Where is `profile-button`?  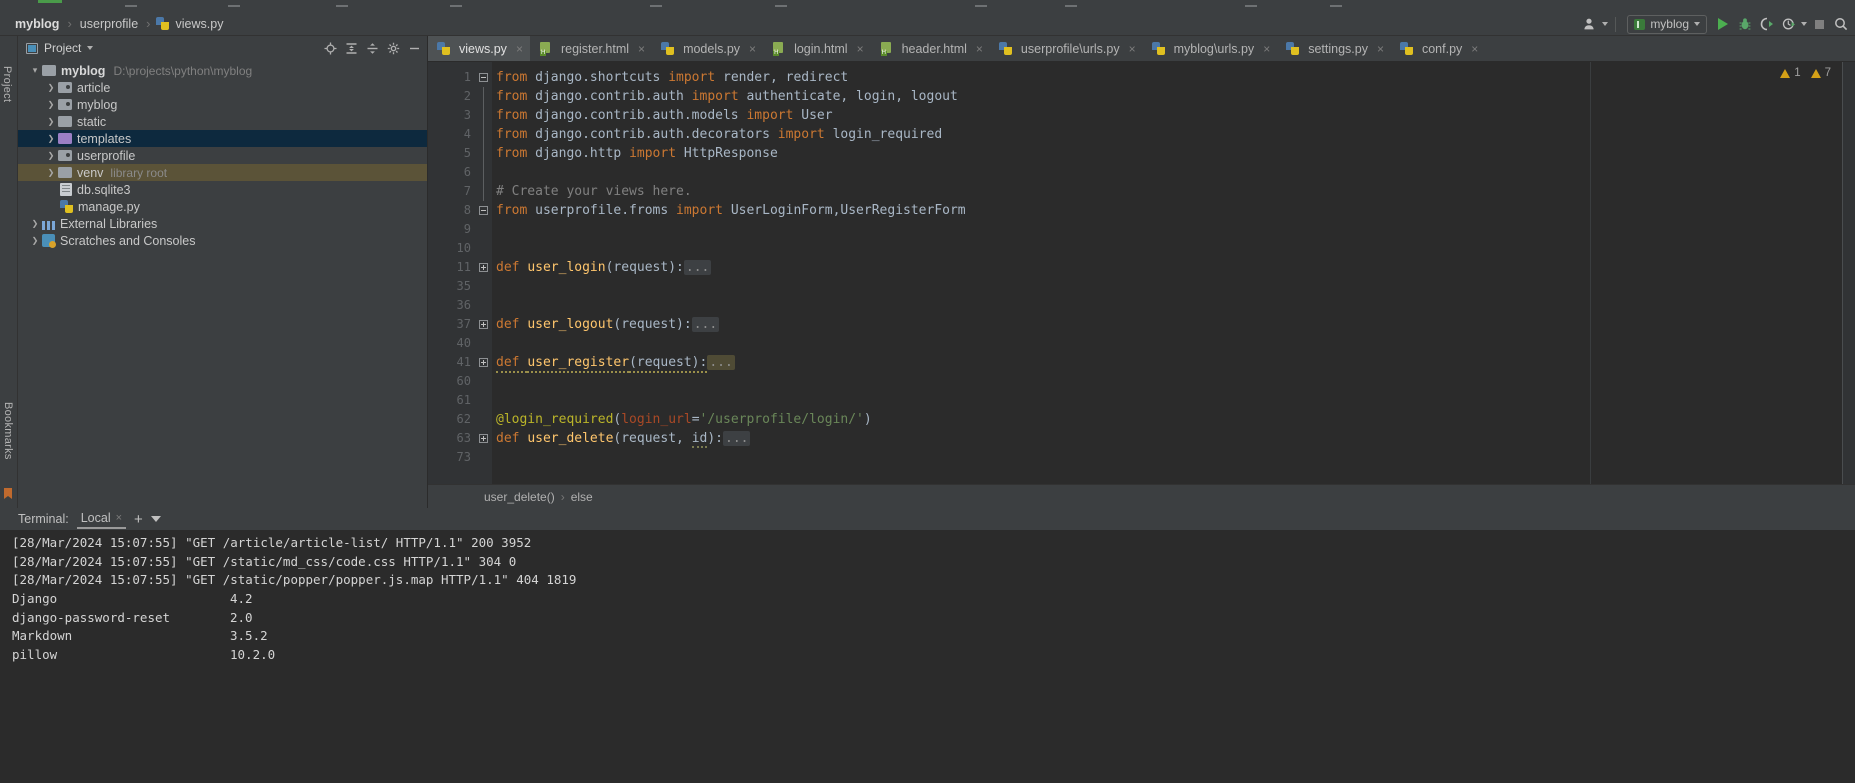
profile-button is located at coordinates (1789, 24).